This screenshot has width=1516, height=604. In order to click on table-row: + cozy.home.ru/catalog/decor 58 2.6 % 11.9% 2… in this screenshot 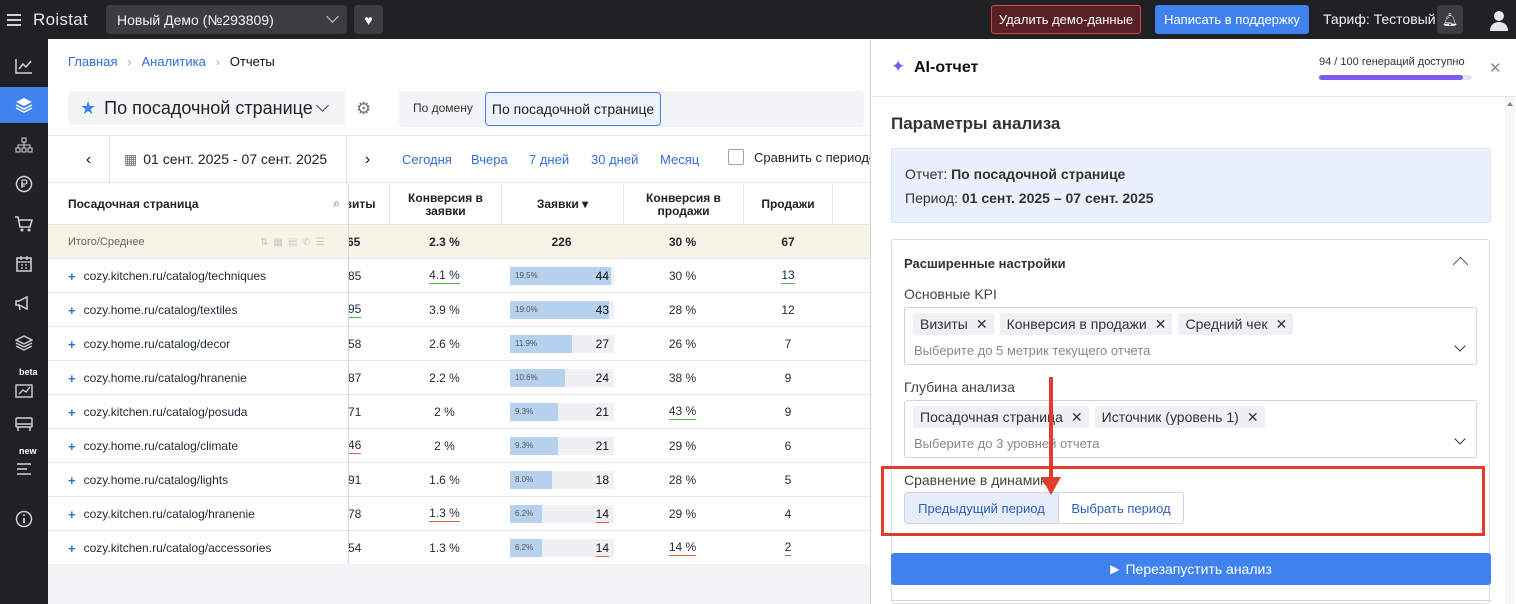, I will do `click(459, 344)`.